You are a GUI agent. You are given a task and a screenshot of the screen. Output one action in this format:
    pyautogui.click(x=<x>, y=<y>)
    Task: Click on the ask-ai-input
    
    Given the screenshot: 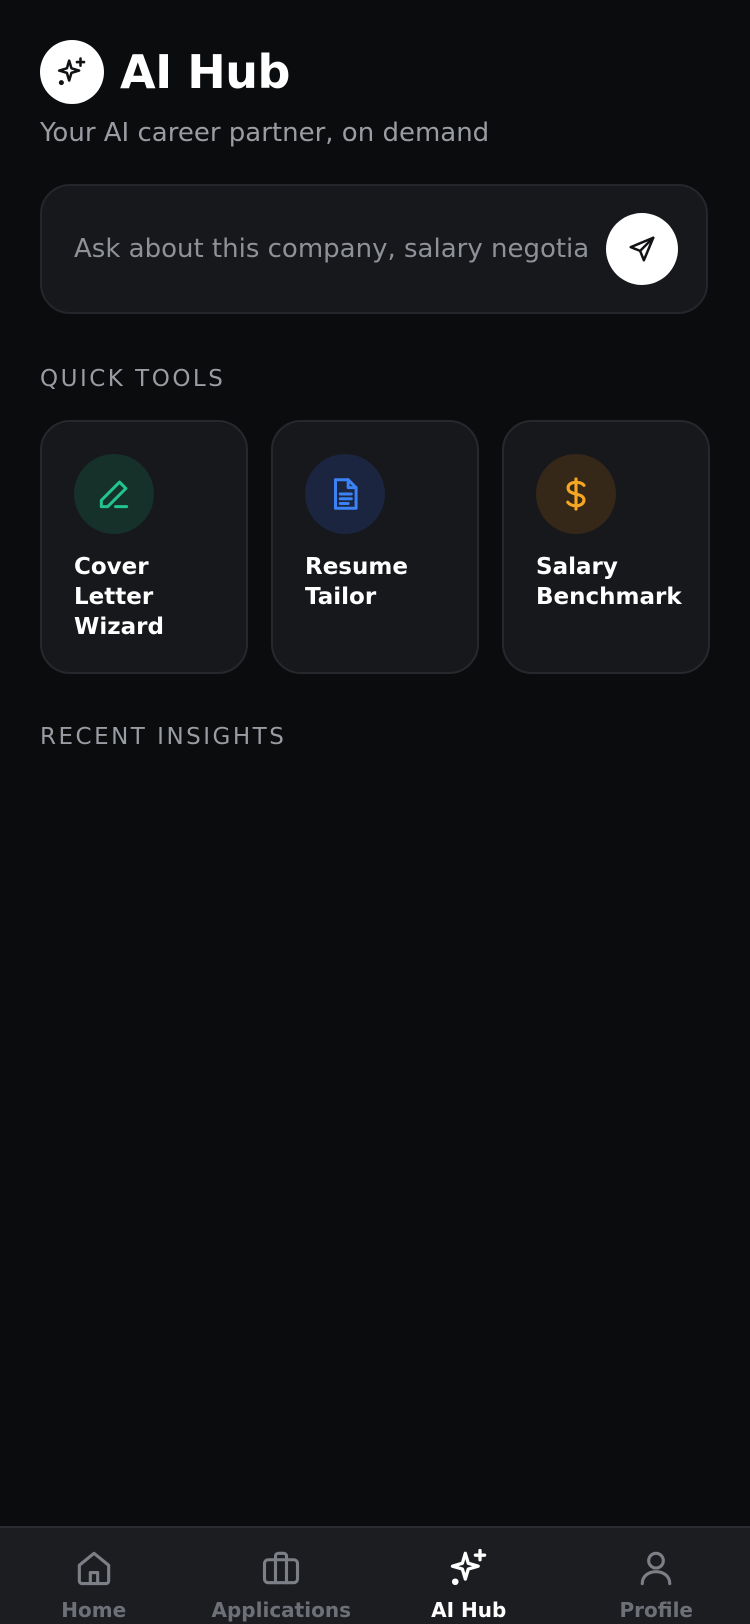 What is the action you would take?
    pyautogui.click(x=332, y=249)
    